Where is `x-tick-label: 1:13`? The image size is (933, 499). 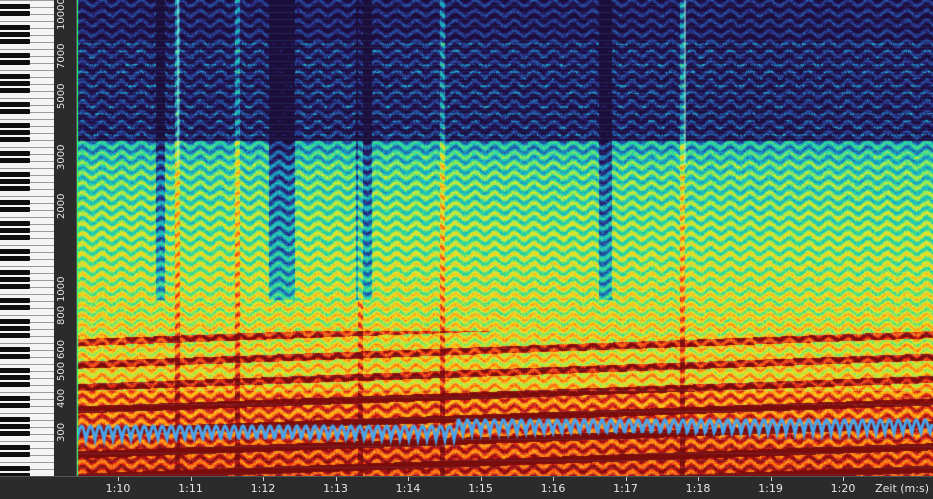
x-tick-label: 1:13 is located at coordinates (335, 488).